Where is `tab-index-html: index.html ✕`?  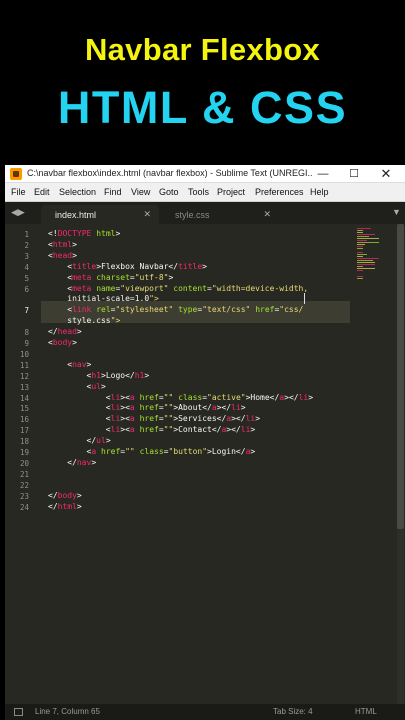
tab-index-html: index.html ✕ is located at coordinates (100, 214).